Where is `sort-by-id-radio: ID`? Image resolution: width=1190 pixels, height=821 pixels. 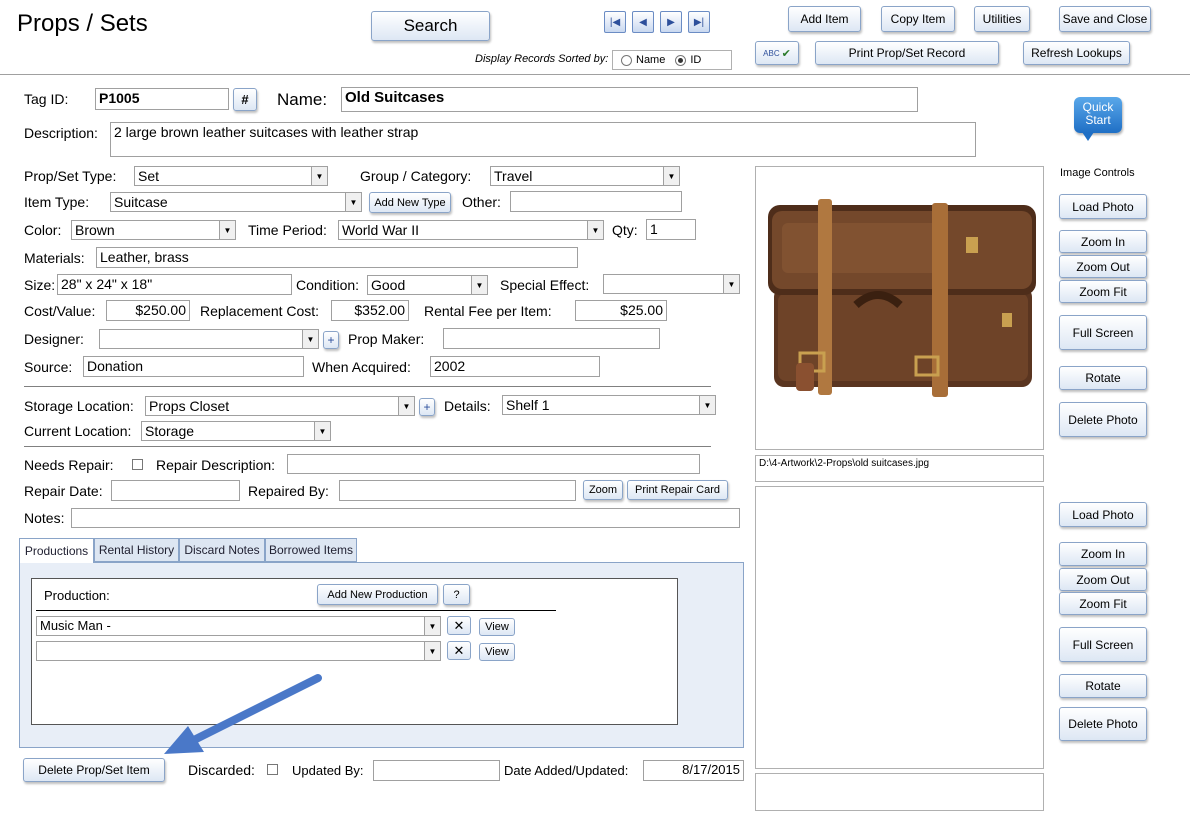
sort-by-id-radio: ID is located at coordinates (688, 60).